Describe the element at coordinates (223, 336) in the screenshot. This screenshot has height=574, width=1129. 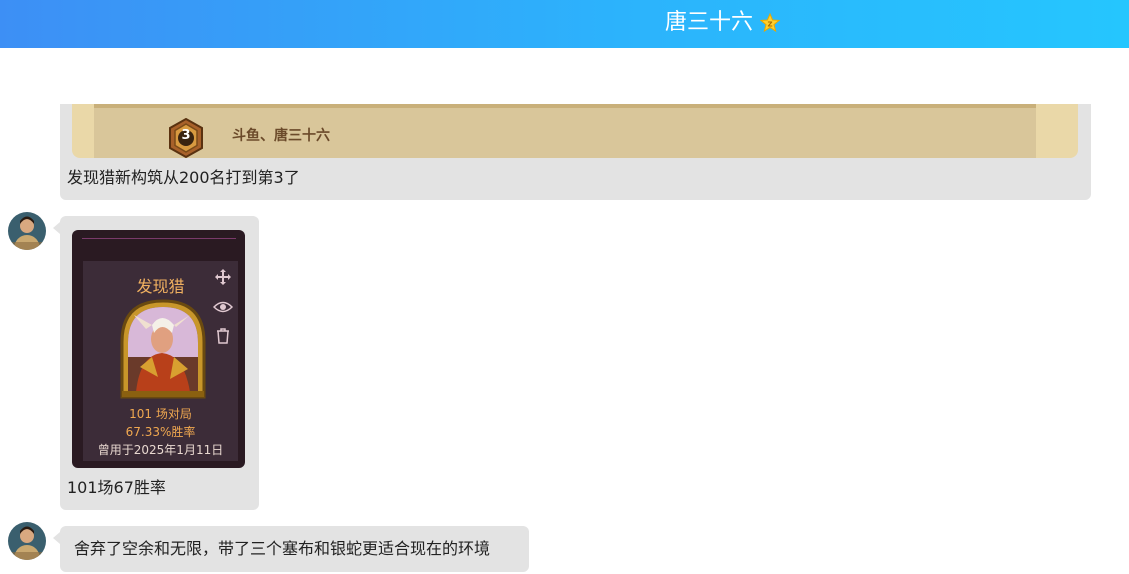
I see `trash-icon` at that location.